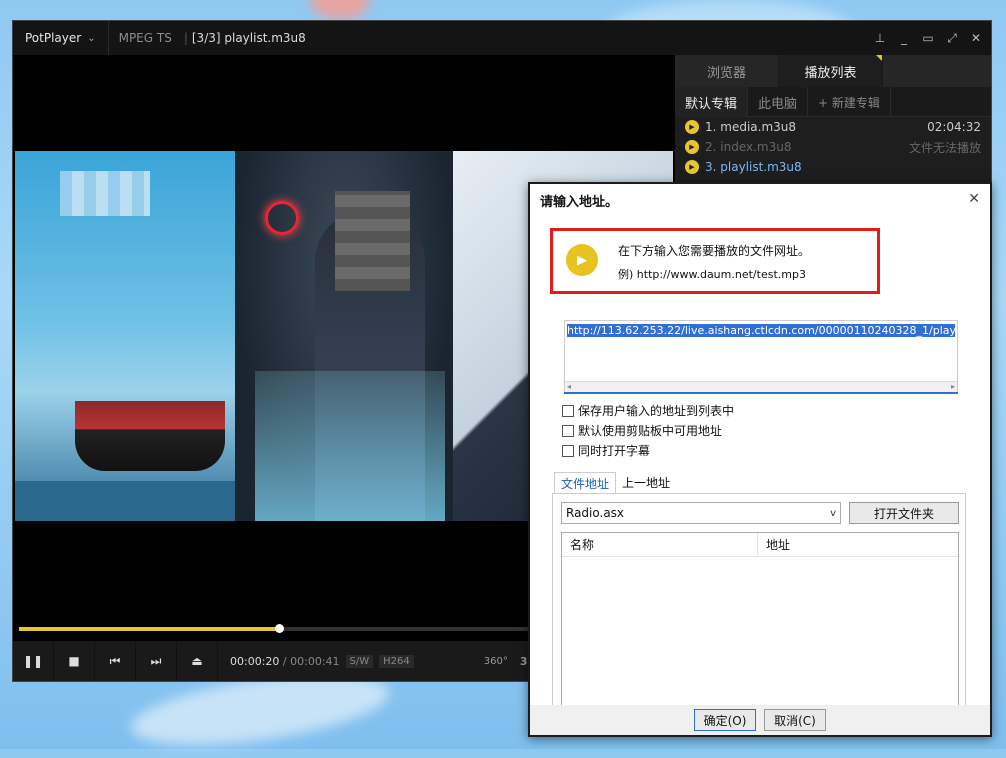 The width and height of the screenshot is (1006, 758). Describe the element at coordinates (833, 167) in the screenshot. I see `playlist-item: ▶ 3. playlist.m3u8` at that location.